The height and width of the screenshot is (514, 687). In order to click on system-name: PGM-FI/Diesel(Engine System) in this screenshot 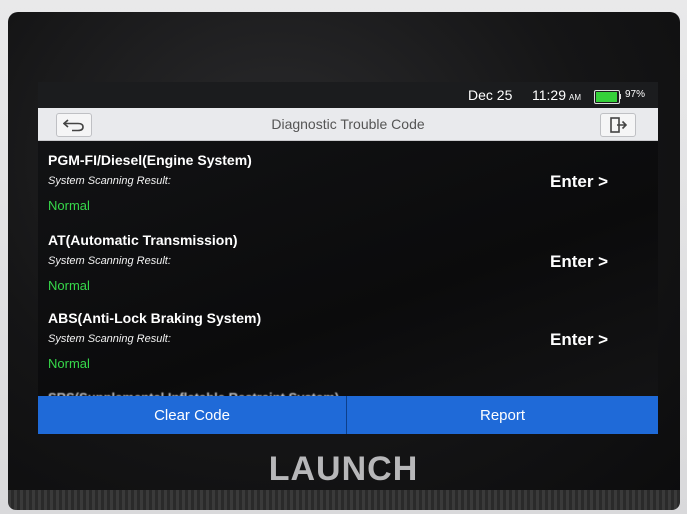, I will do `click(150, 160)`.